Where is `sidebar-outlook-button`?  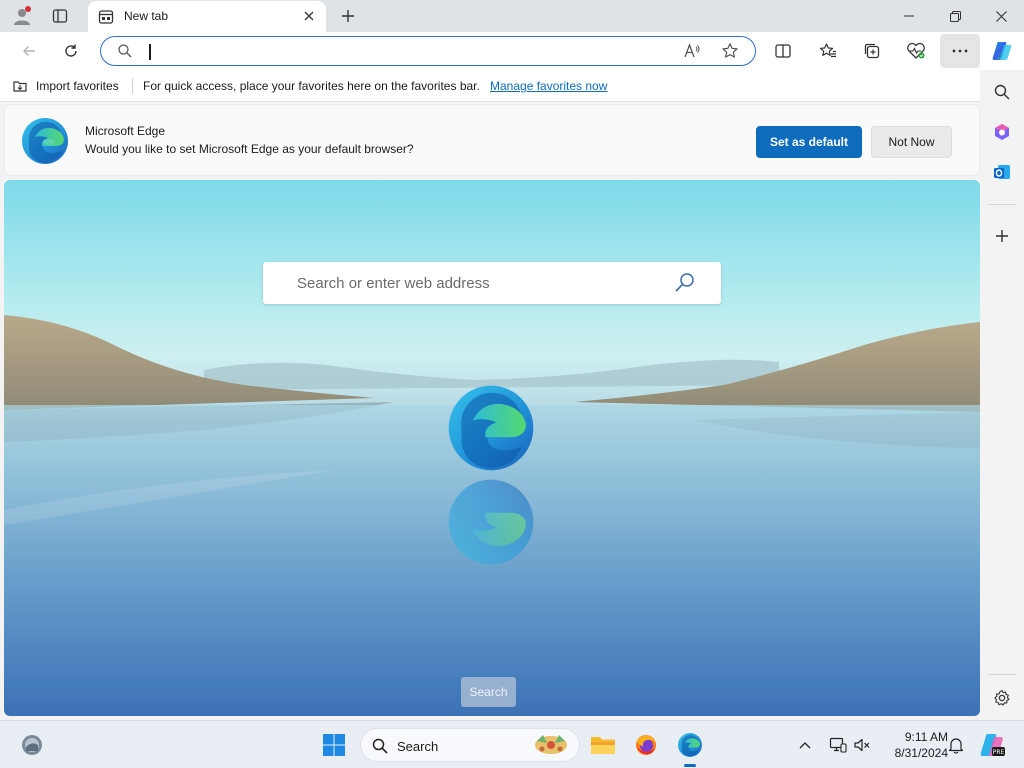 sidebar-outlook-button is located at coordinates (1002, 172).